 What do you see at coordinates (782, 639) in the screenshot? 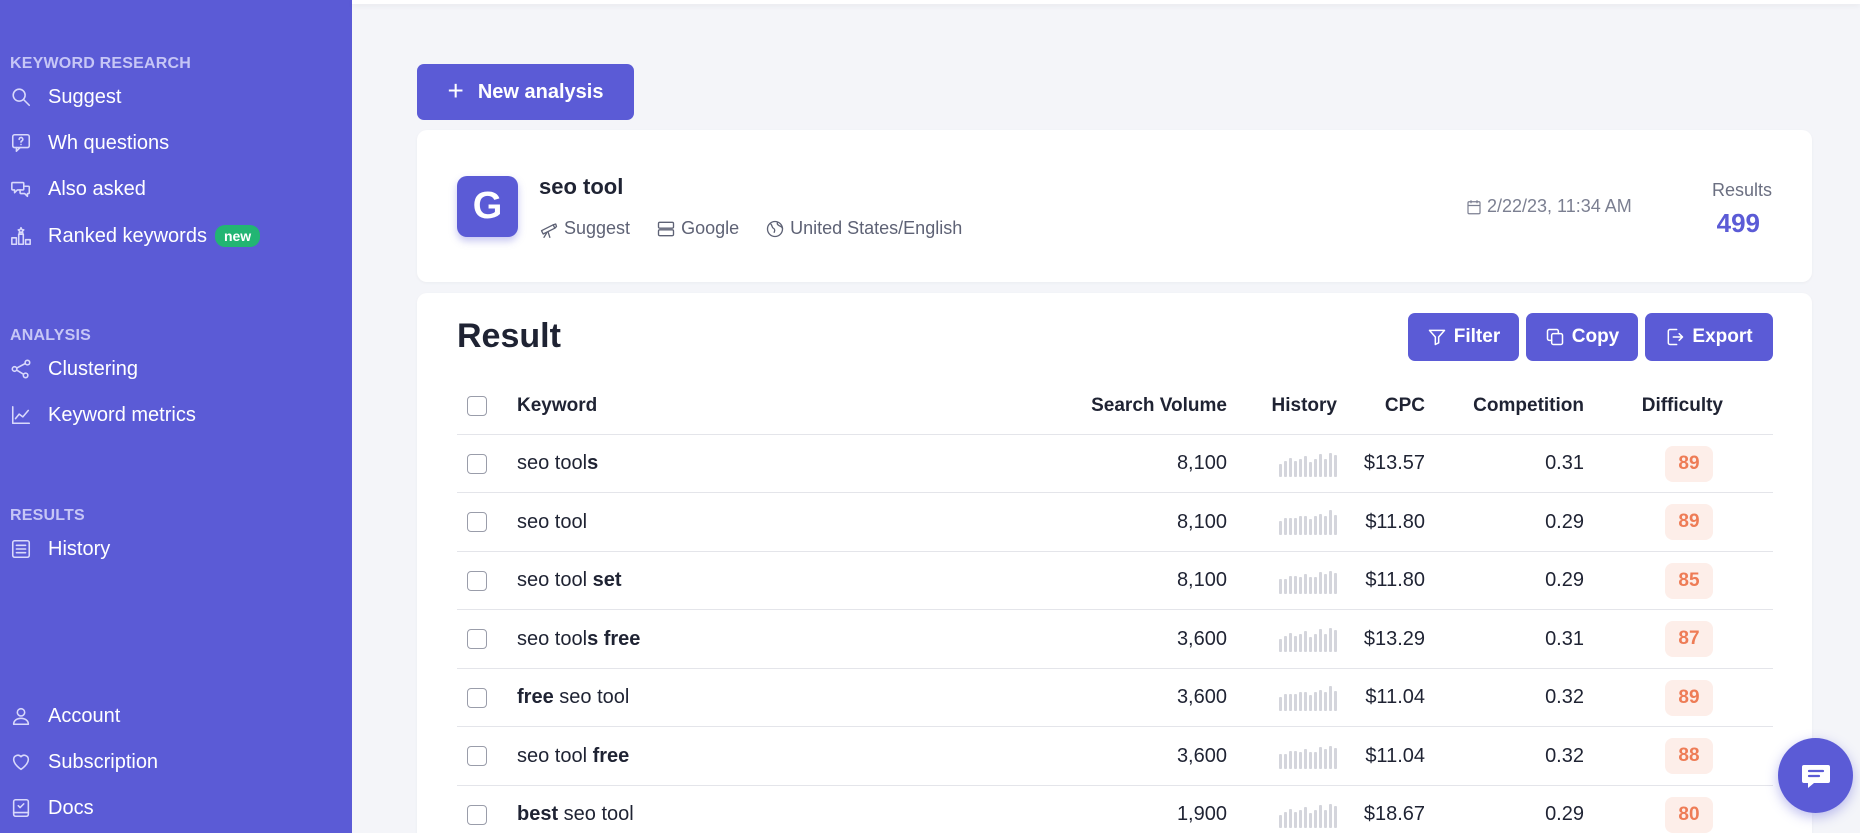
I see `keyword-cell: seo tools free` at bounding box center [782, 639].